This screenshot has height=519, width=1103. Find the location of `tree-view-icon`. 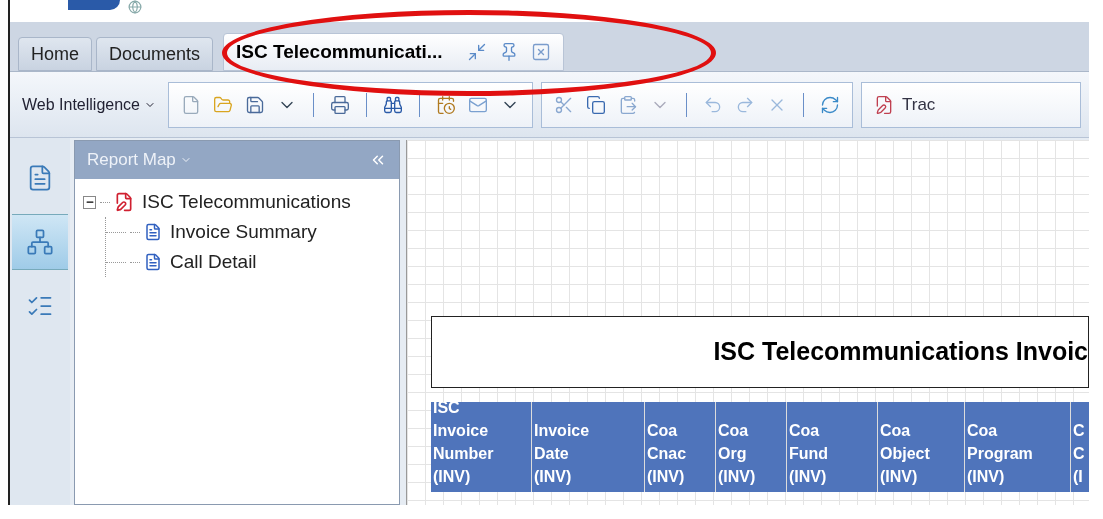

tree-view-icon is located at coordinates (40, 242).